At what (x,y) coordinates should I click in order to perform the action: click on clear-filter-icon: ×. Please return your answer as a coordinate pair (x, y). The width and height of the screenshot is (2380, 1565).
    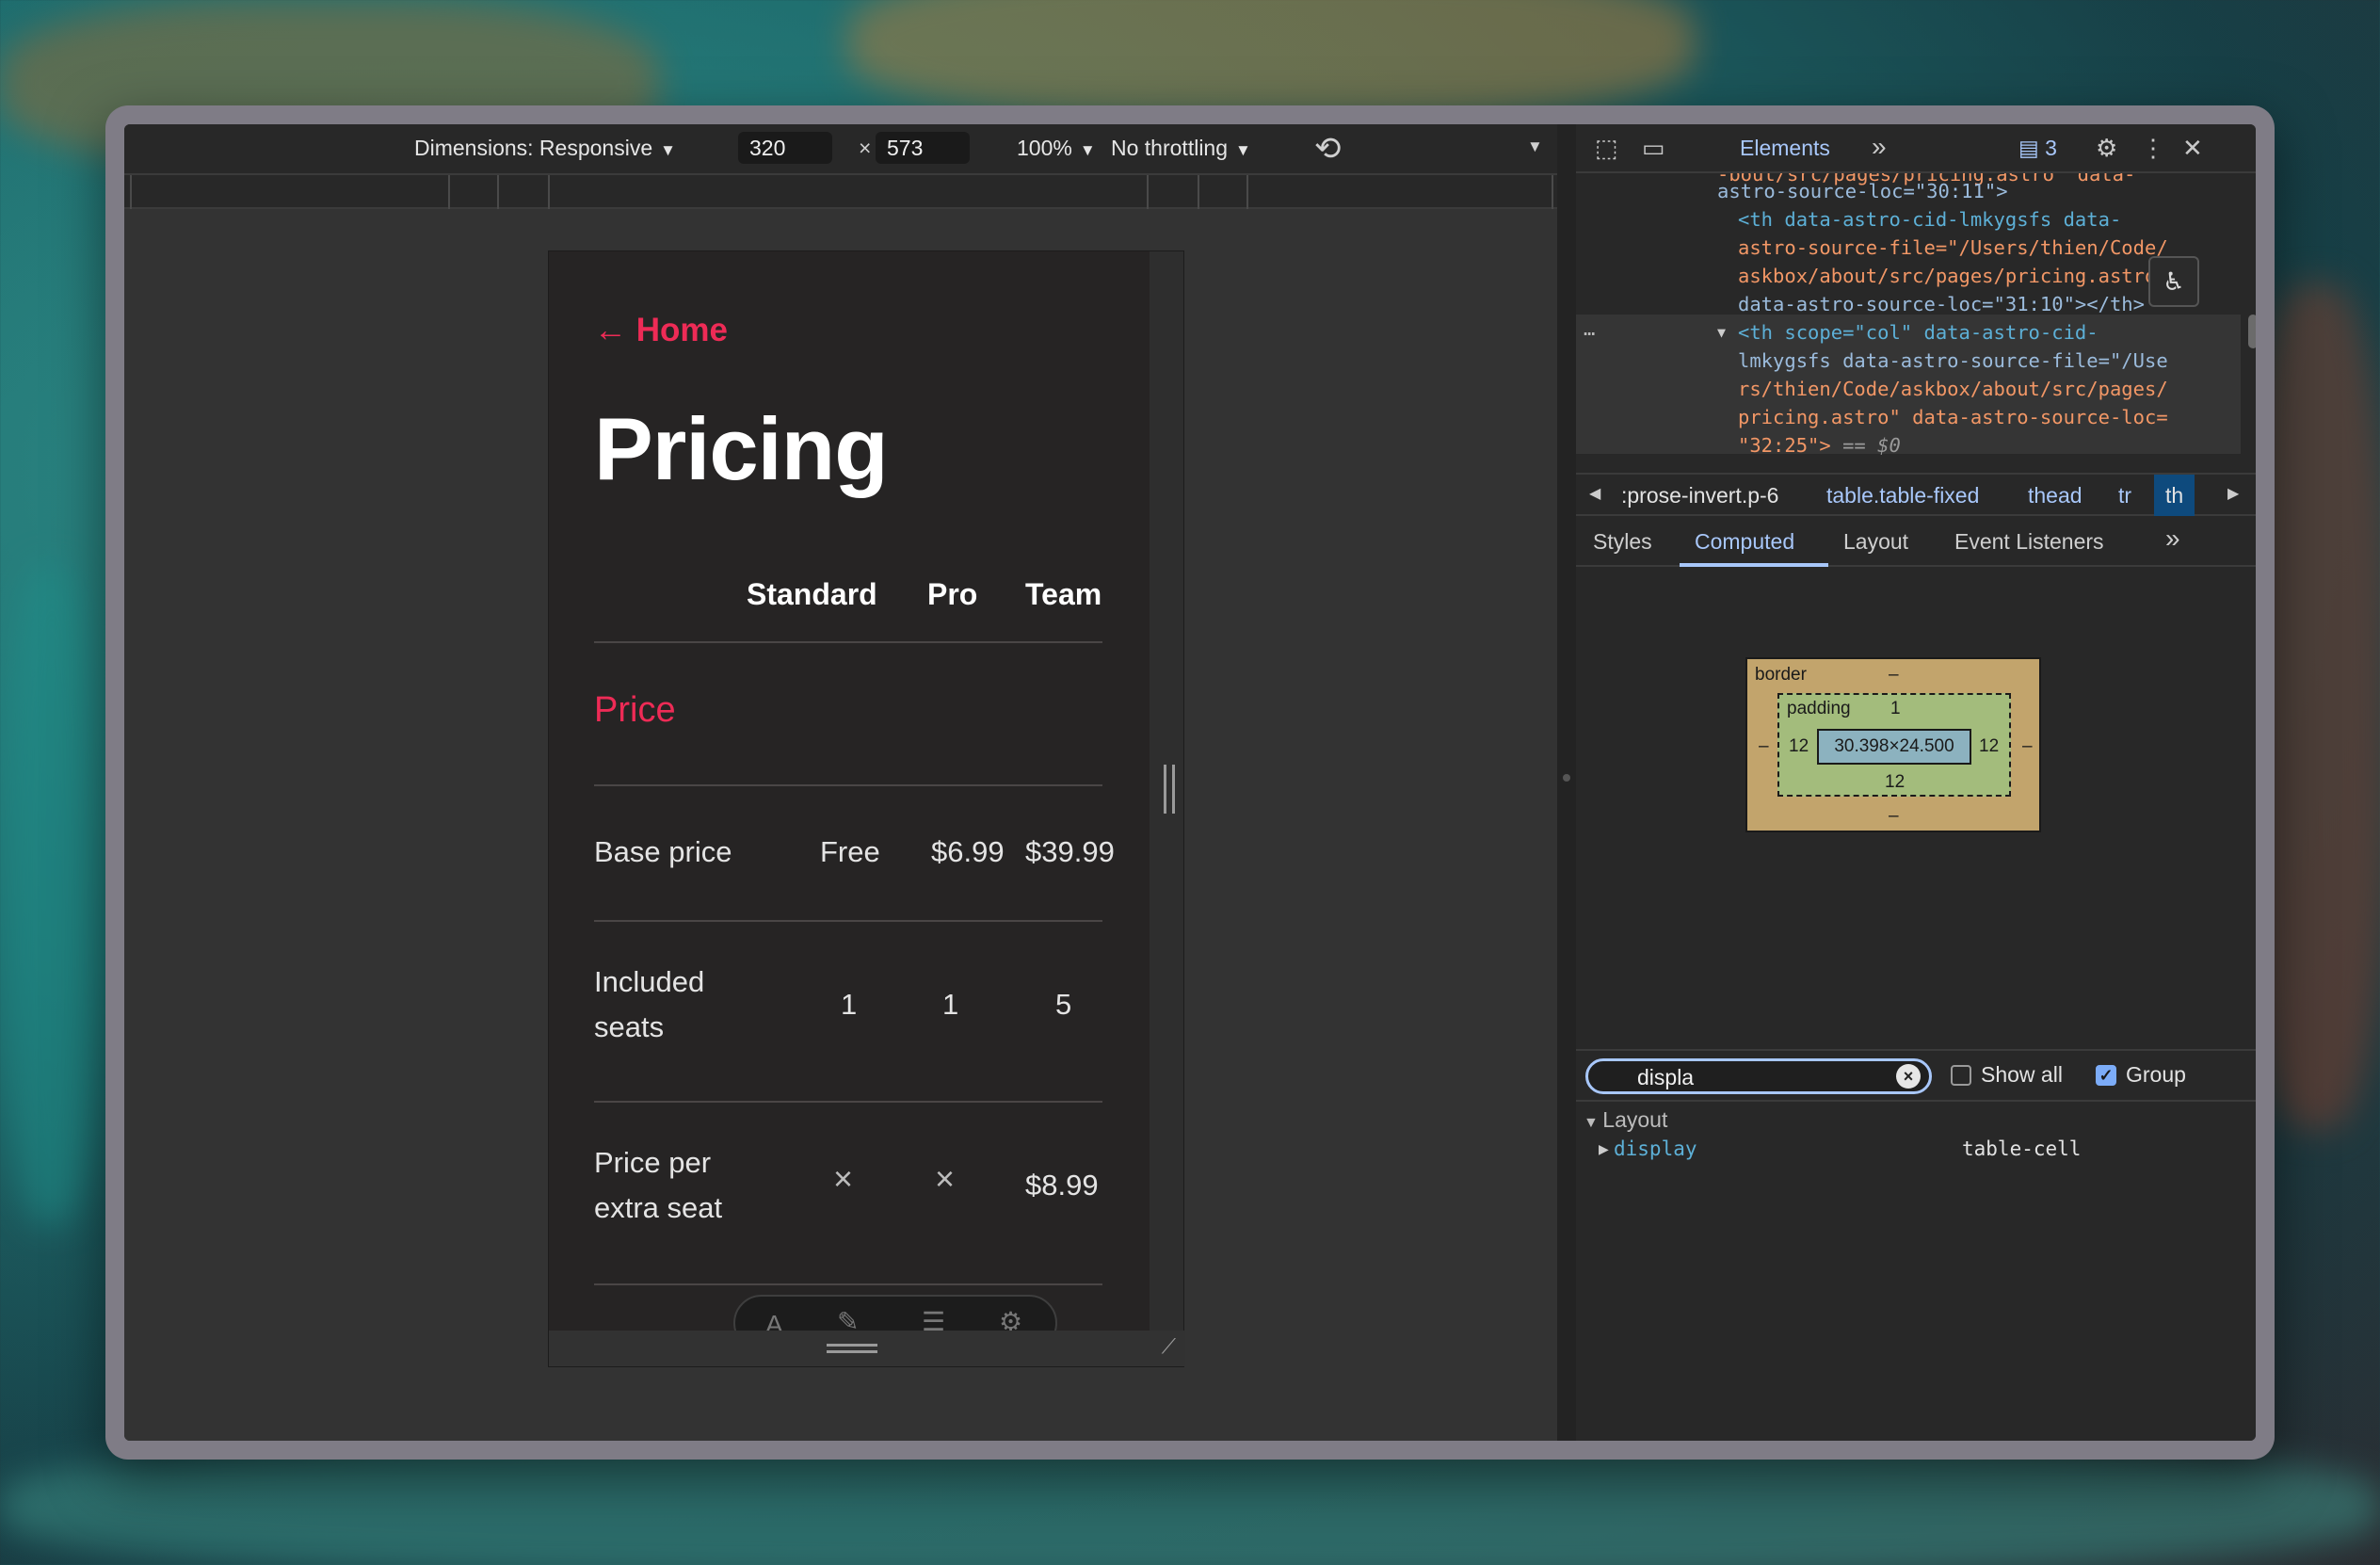
    Looking at the image, I should click on (1908, 1076).